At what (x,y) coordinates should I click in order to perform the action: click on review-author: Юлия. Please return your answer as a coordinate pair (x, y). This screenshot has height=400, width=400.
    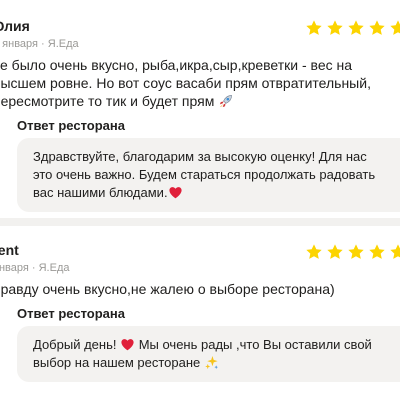
    Looking at the image, I should click on (15, 26).